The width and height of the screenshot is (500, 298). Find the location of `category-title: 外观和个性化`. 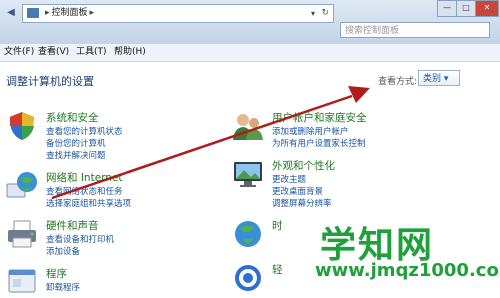

category-title: 外观和个性化 is located at coordinates (303, 165).